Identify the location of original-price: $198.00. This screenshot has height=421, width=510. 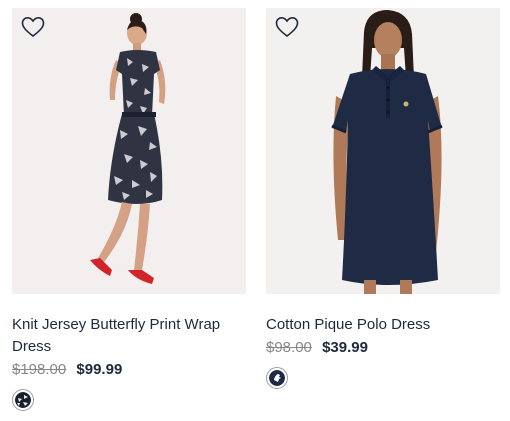
(39, 369).